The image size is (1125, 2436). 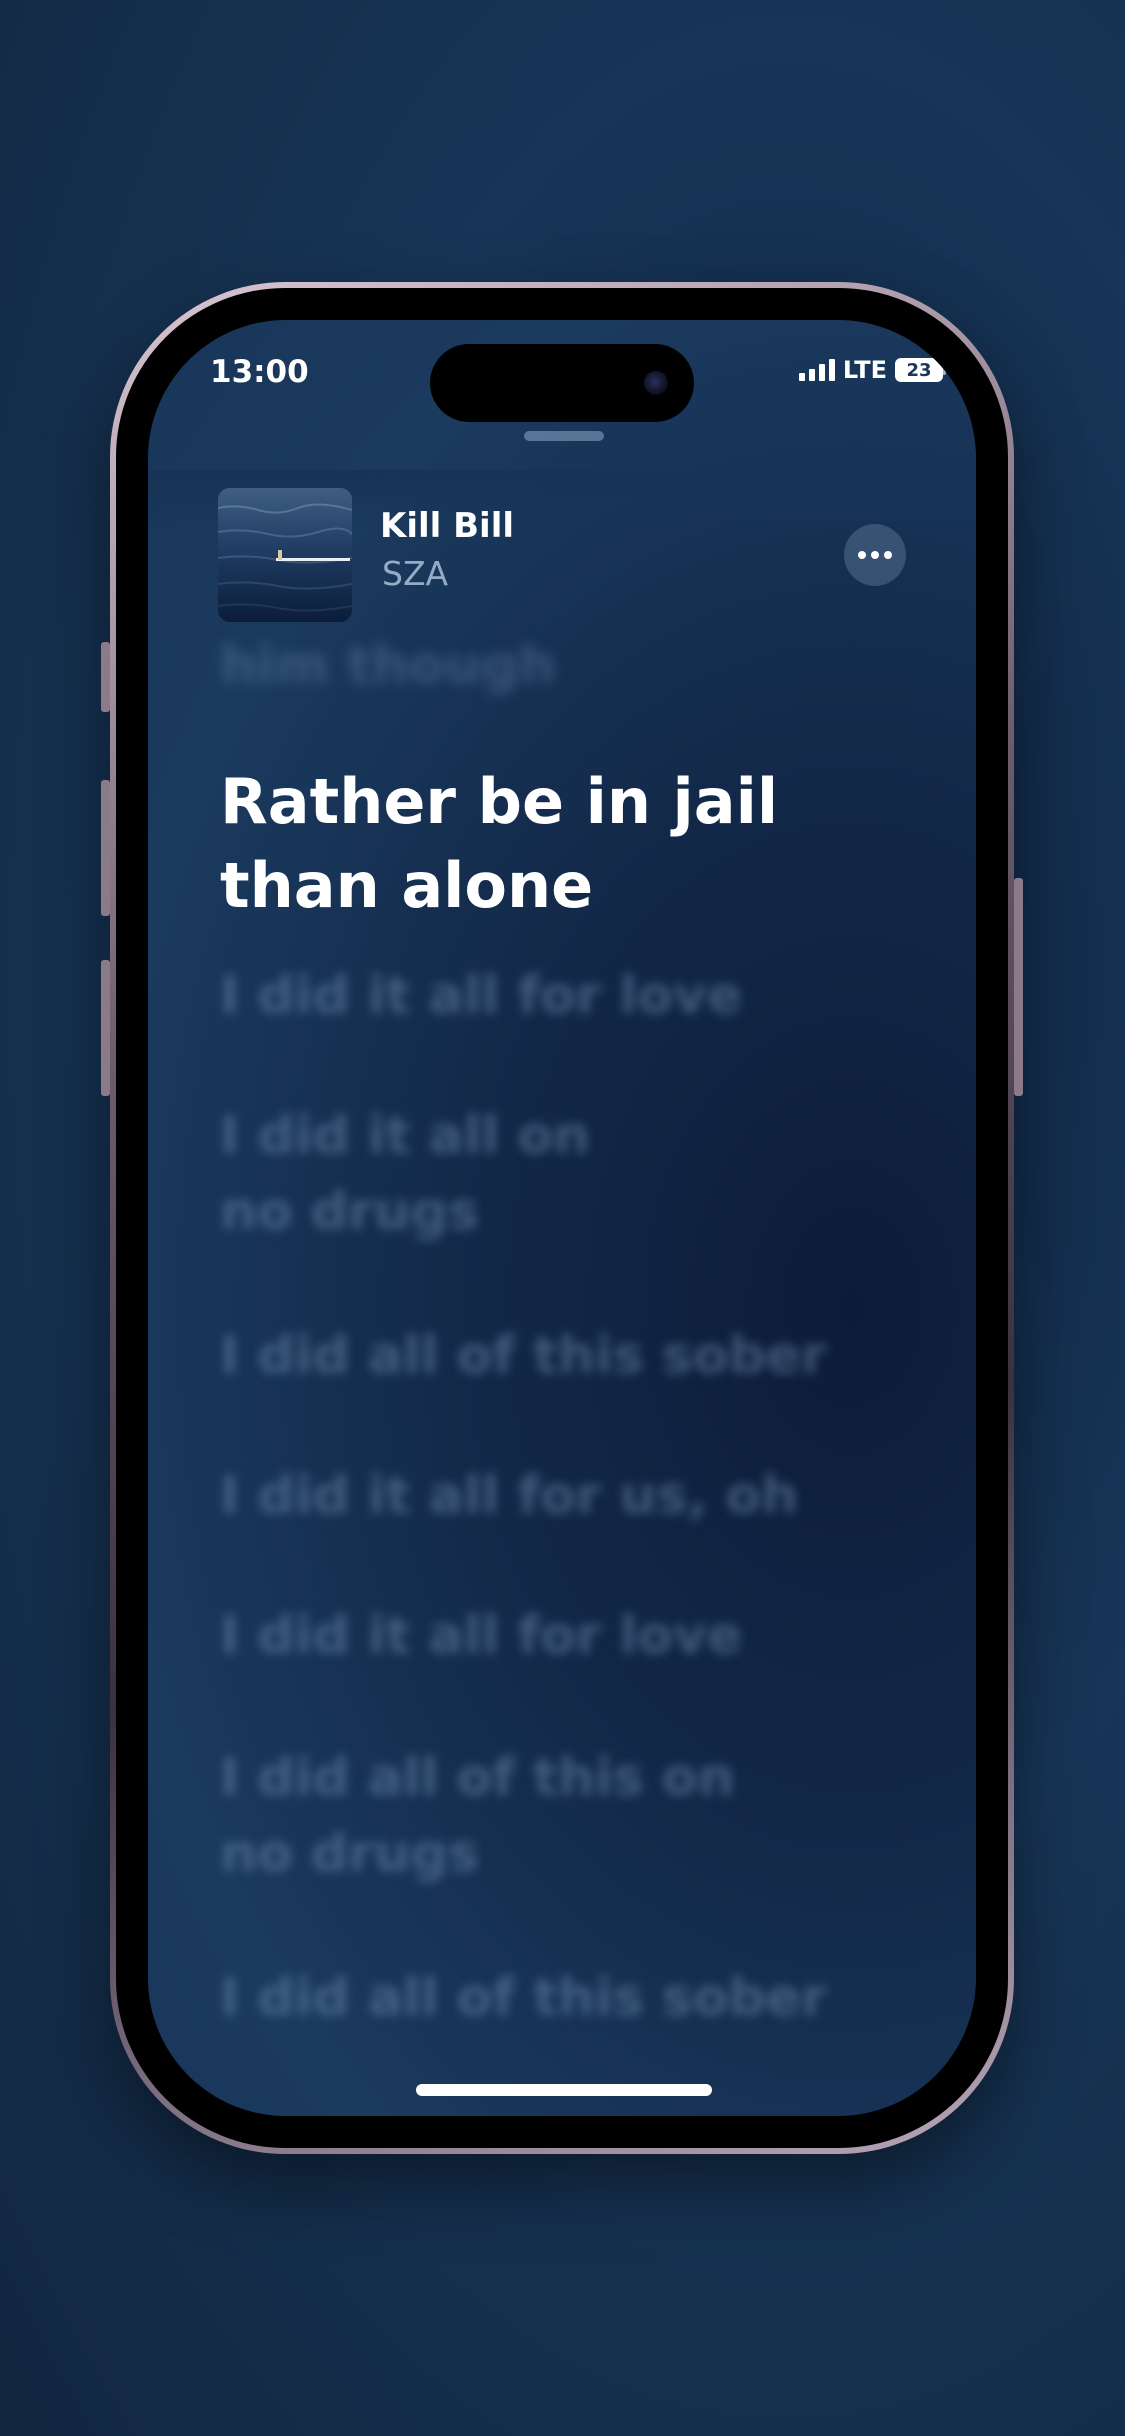 I want to click on cellular-signal-icon, so click(x=816, y=370).